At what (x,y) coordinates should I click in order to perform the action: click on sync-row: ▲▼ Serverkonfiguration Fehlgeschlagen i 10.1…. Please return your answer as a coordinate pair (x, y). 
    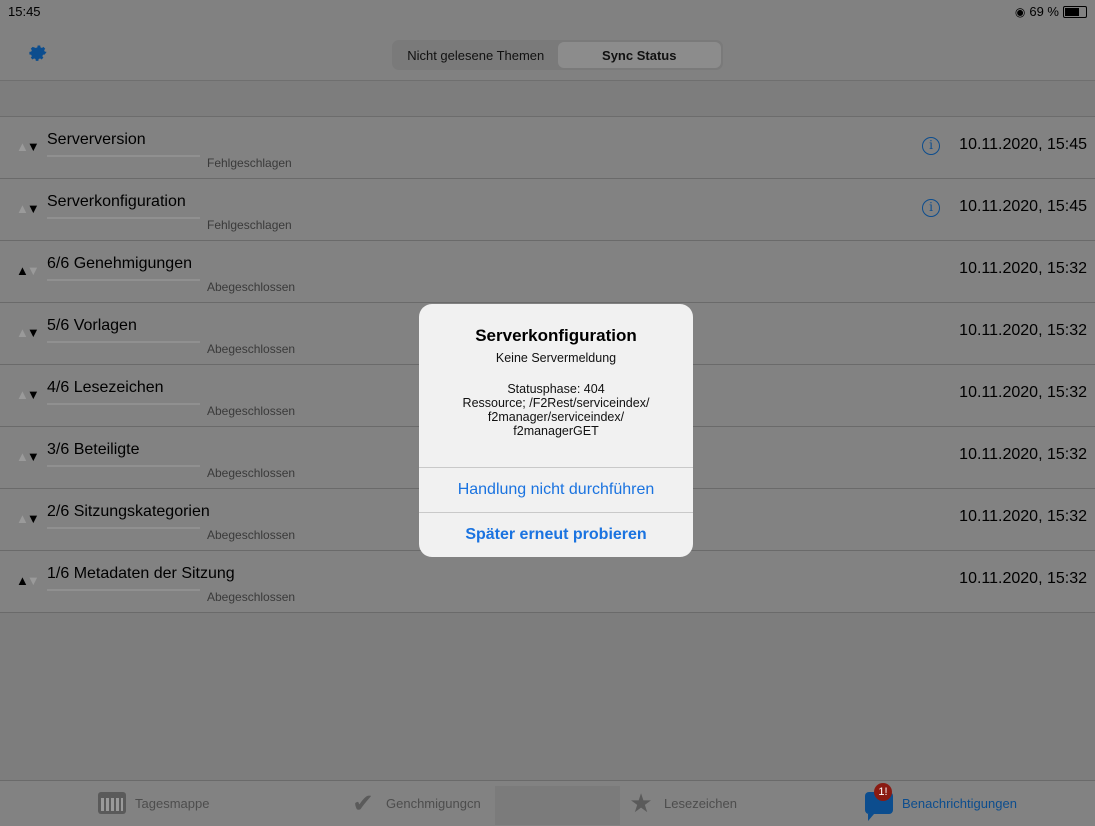
    Looking at the image, I should click on (547, 210).